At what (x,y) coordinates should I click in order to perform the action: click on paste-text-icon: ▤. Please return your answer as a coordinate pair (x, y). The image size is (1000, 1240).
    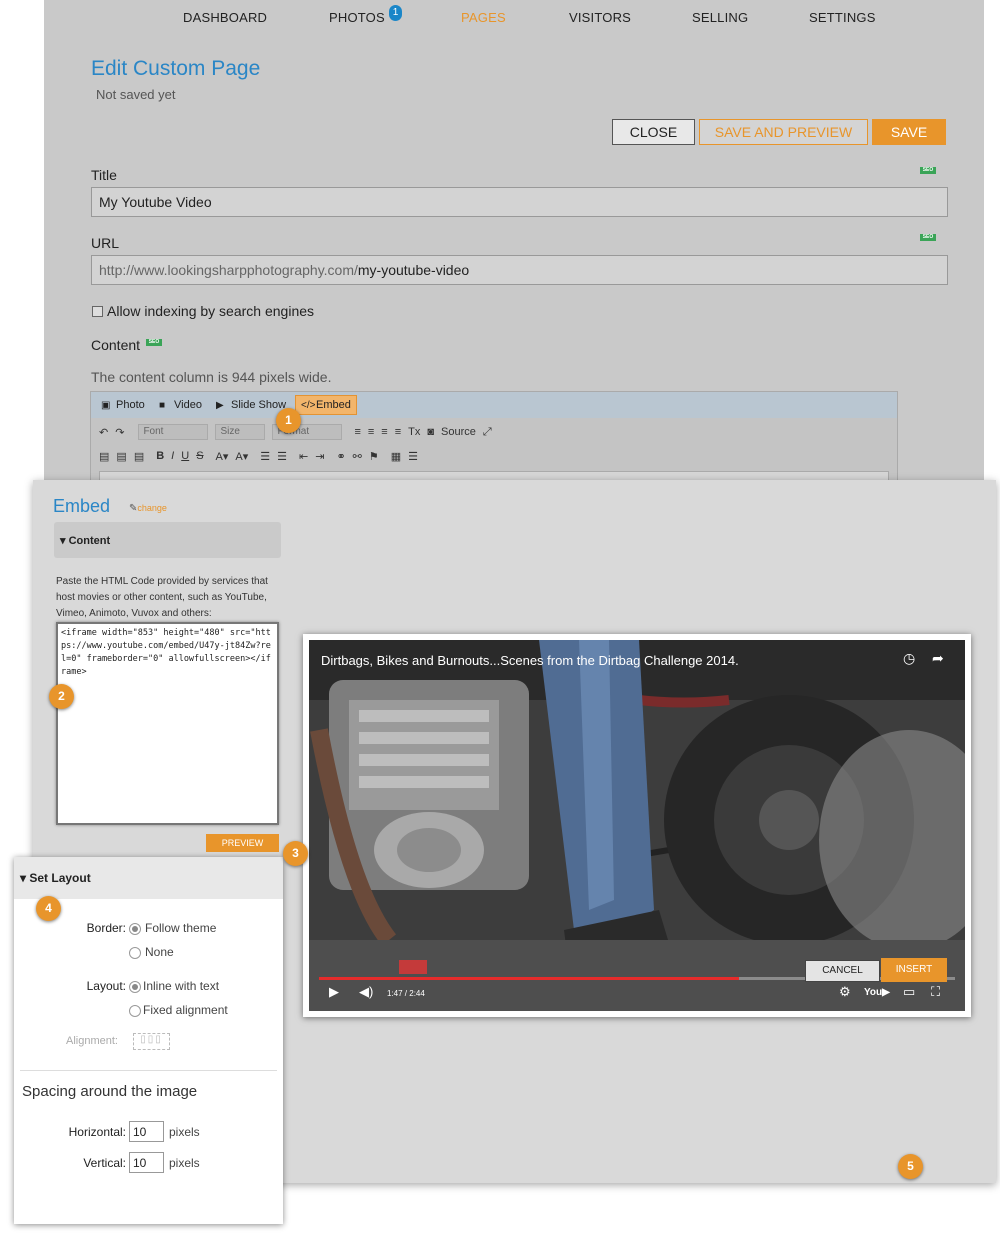
    Looking at the image, I should click on (121, 456).